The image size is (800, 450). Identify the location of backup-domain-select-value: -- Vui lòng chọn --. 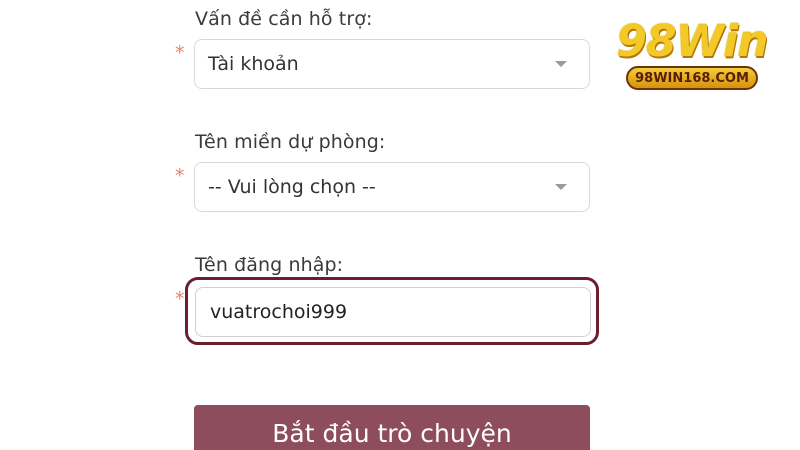
(292, 187).